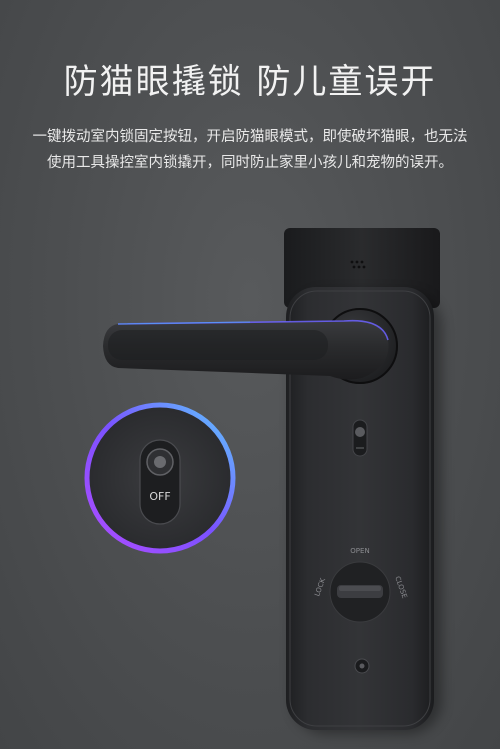  What do you see at coordinates (360, 438) in the screenshot?
I see `indoor-lock-switch` at bounding box center [360, 438].